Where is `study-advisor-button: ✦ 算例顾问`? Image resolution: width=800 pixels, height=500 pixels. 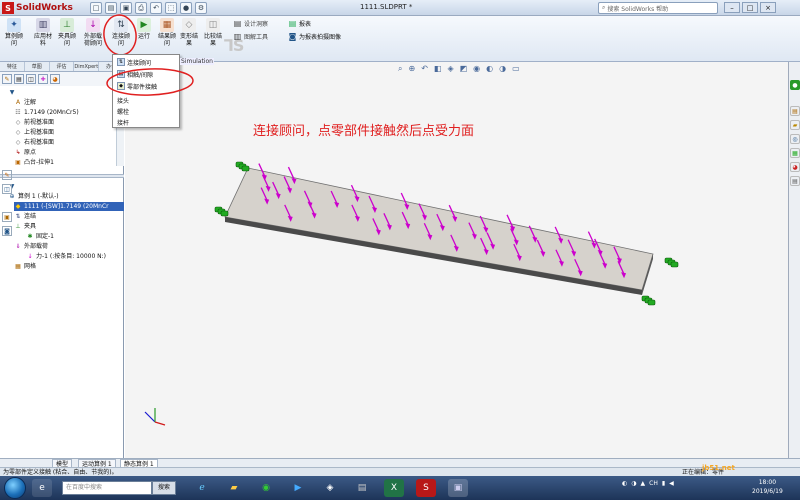
study-advisor-button: ✦ 算例顾问 is located at coordinates (14, 32).